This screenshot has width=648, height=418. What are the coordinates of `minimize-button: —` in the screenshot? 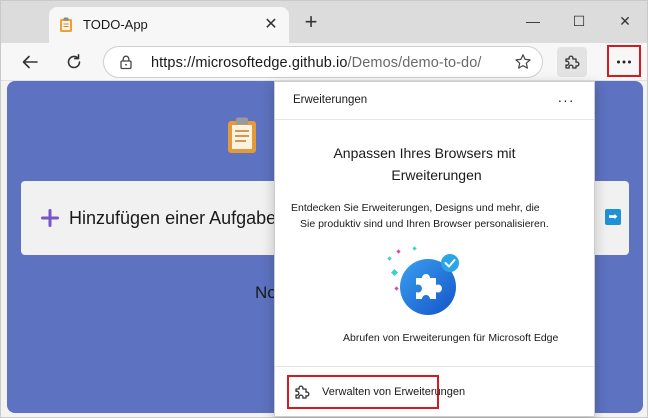 It's located at (533, 21).